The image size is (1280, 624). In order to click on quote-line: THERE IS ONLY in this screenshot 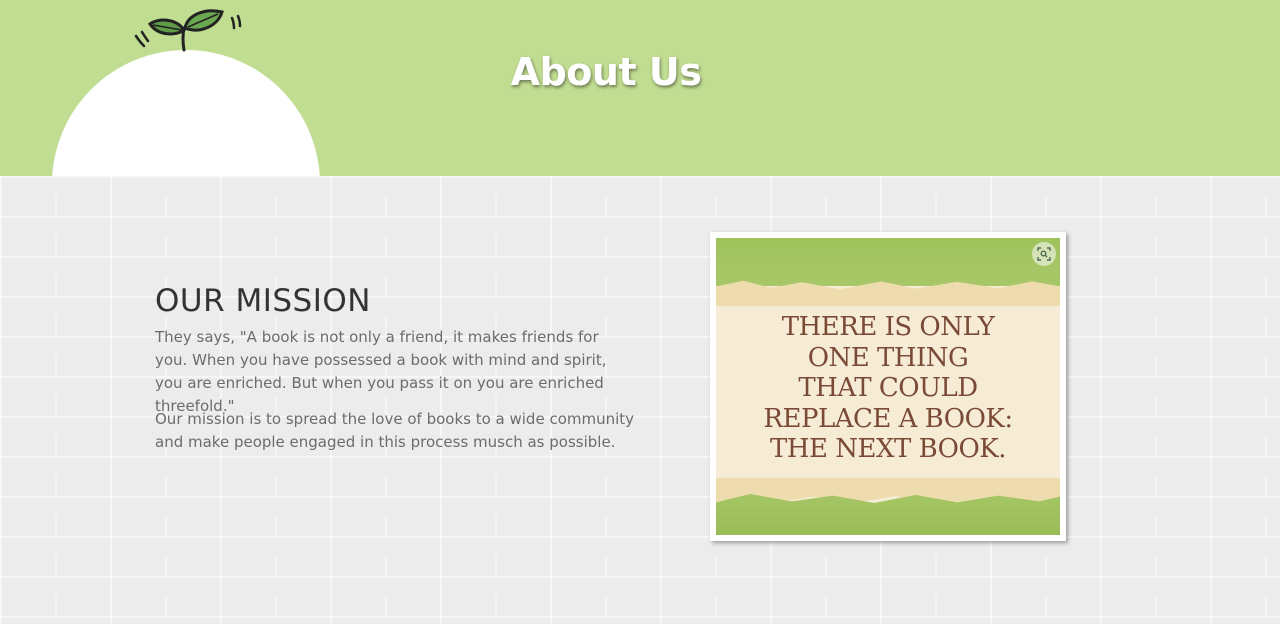, I will do `click(888, 327)`.